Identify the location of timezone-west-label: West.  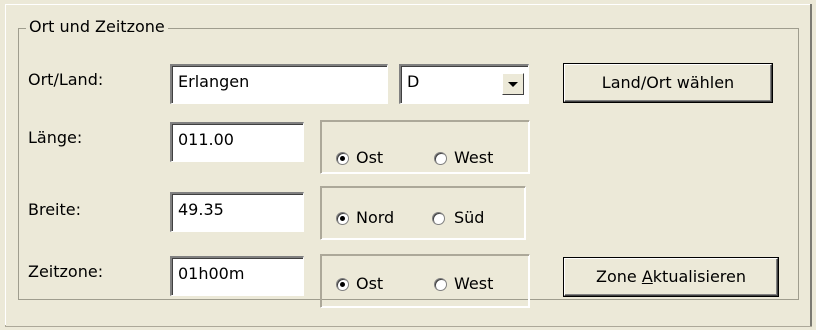
(473, 284).